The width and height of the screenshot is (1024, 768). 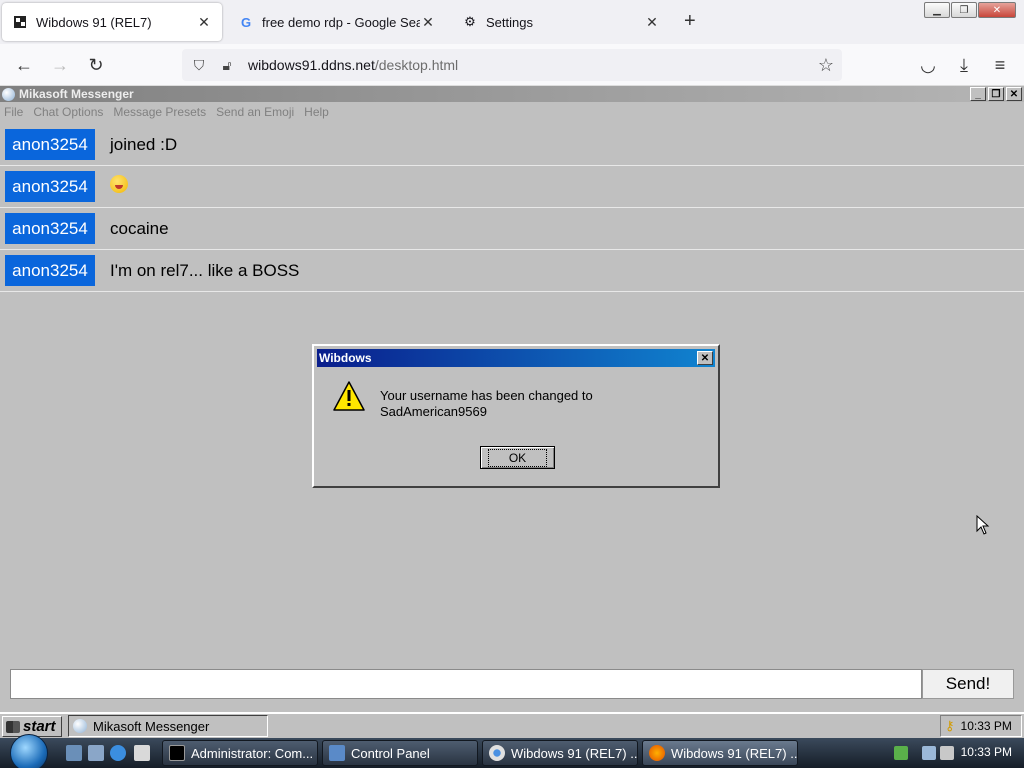 I want to click on tab-label: free demo rdp - Google Search, so click(x=341, y=22).